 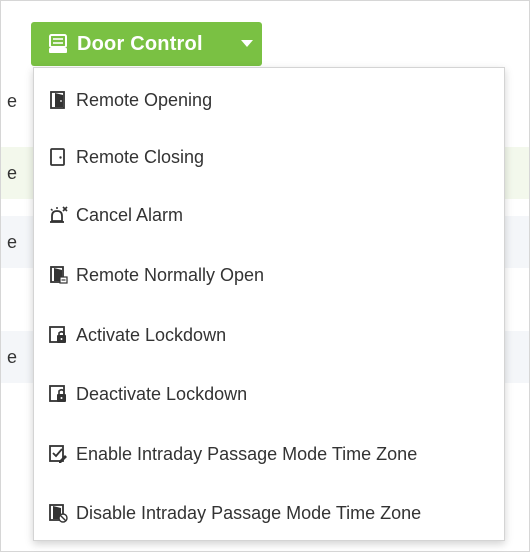 I want to click on menu-item-label: Cancel Alarm, so click(x=130, y=214).